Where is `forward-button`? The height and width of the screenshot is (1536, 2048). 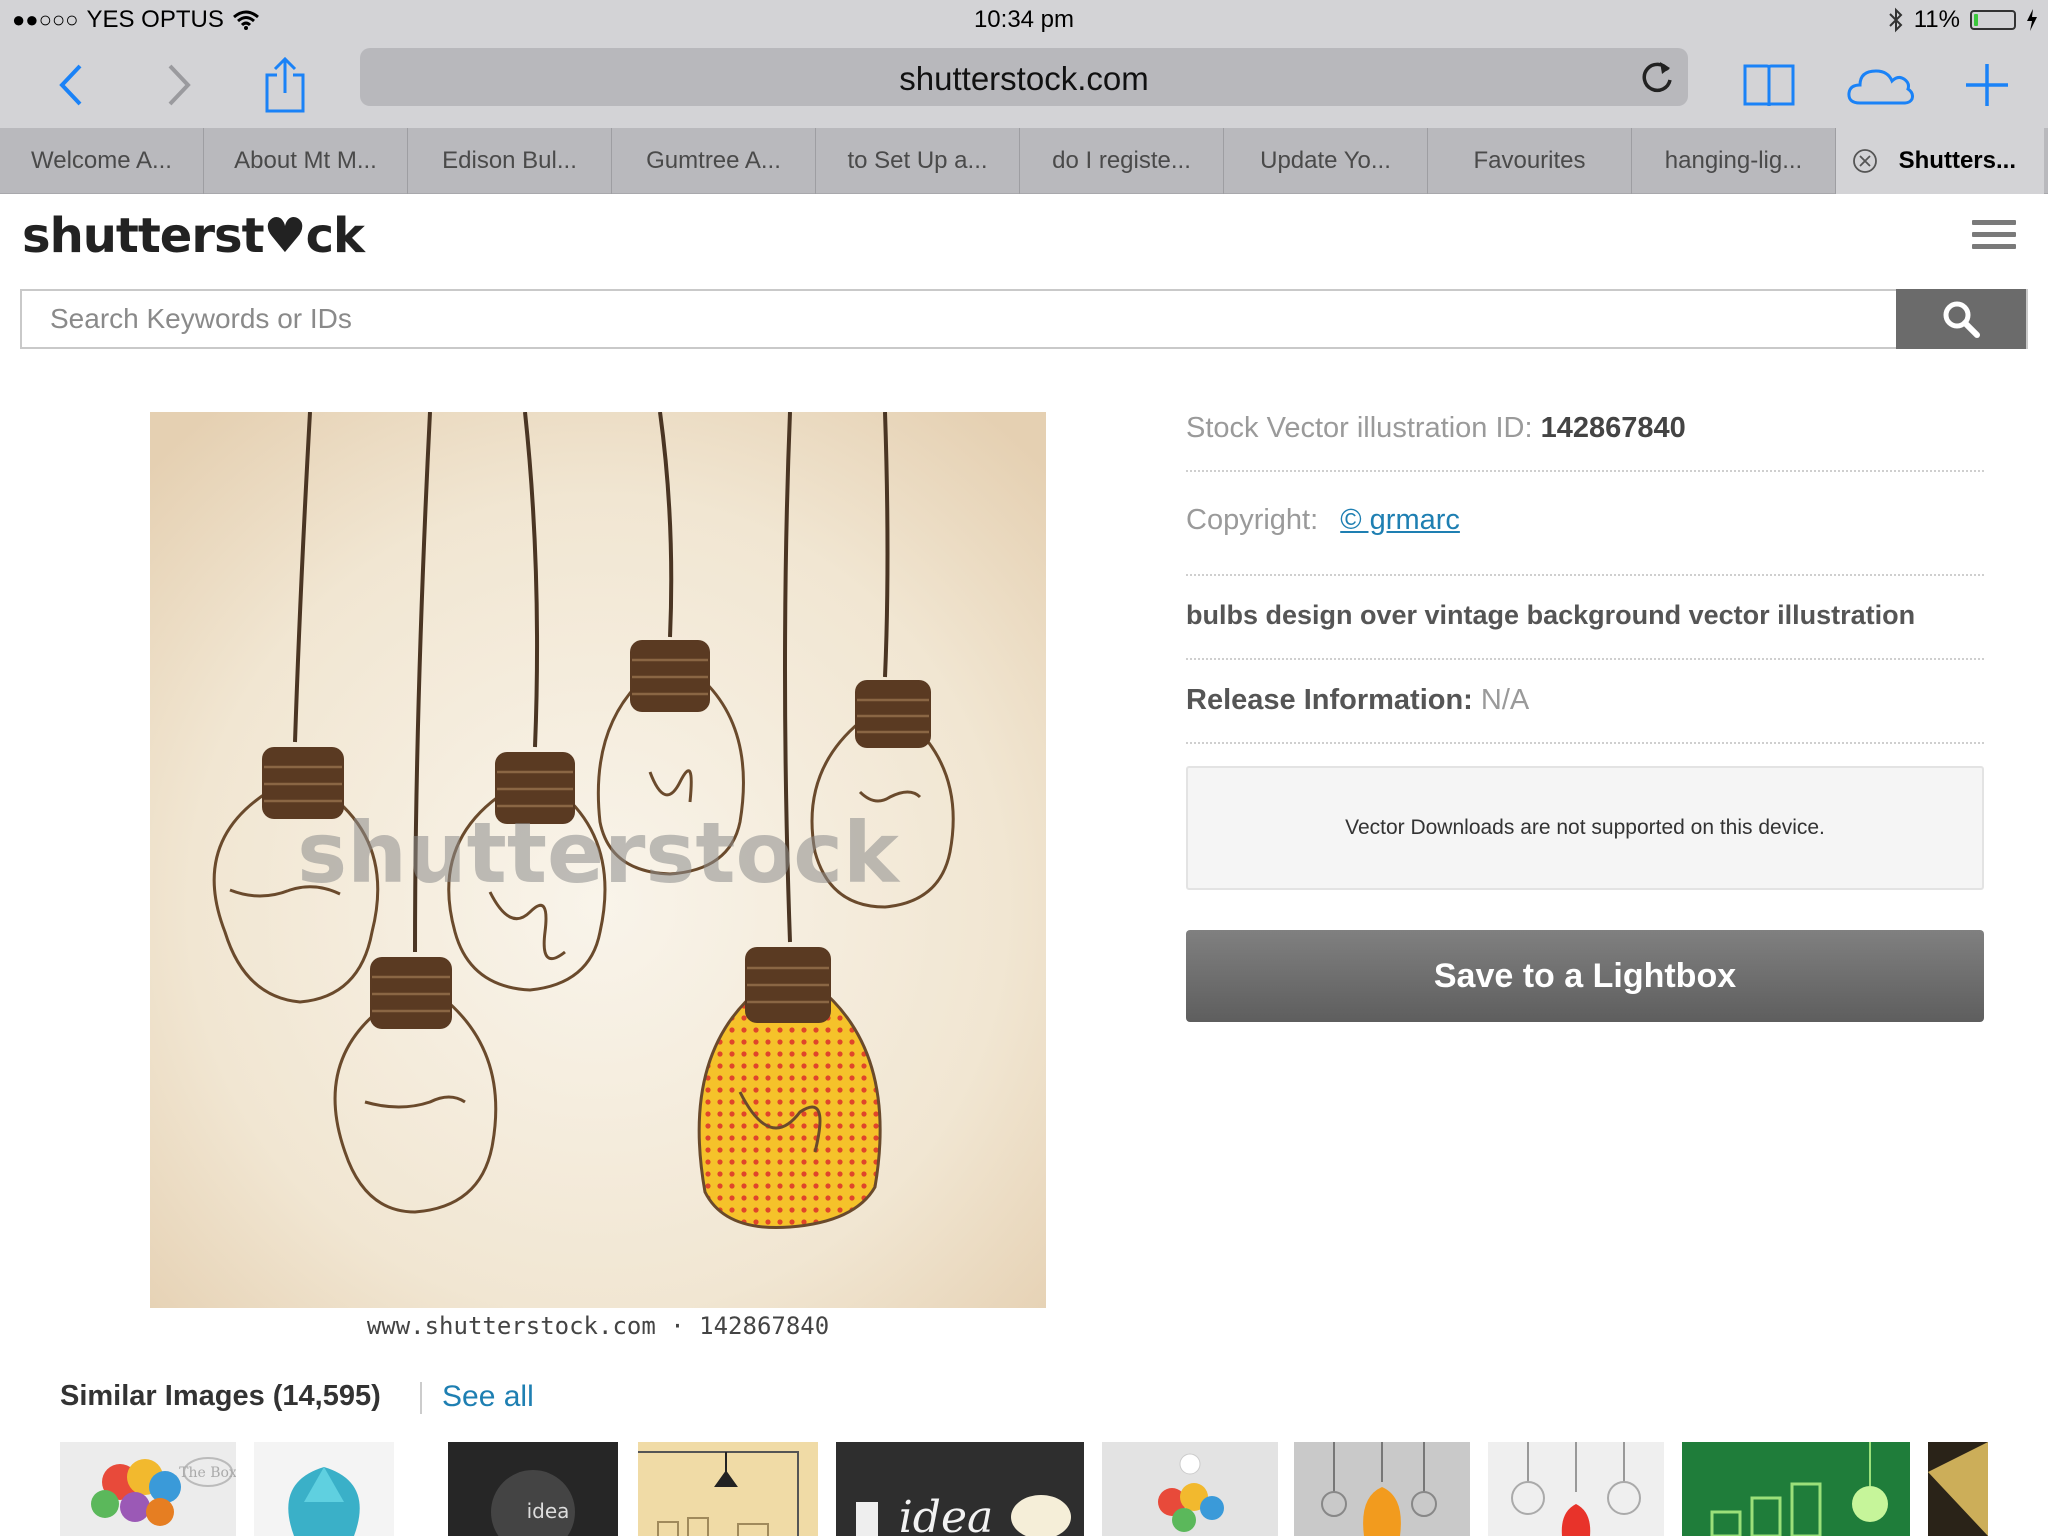 forward-button is located at coordinates (179, 85).